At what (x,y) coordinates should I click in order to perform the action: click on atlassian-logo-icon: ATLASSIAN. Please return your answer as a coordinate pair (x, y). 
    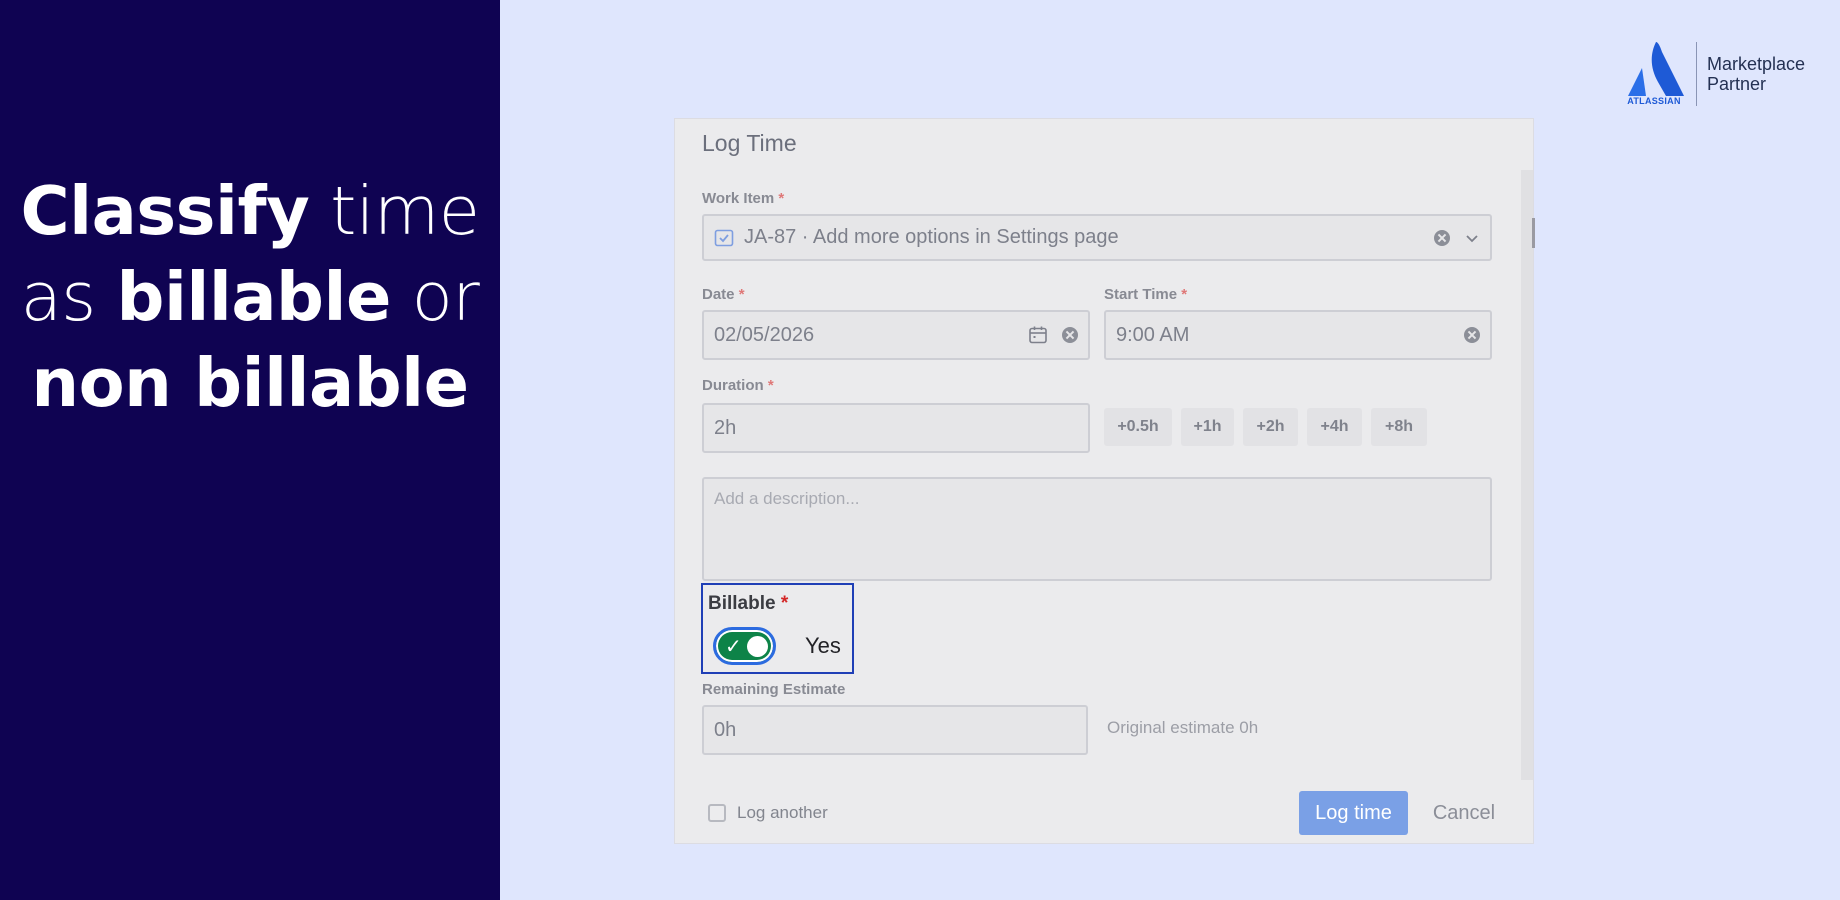
    Looking at the image, I should click on (1654, 73).